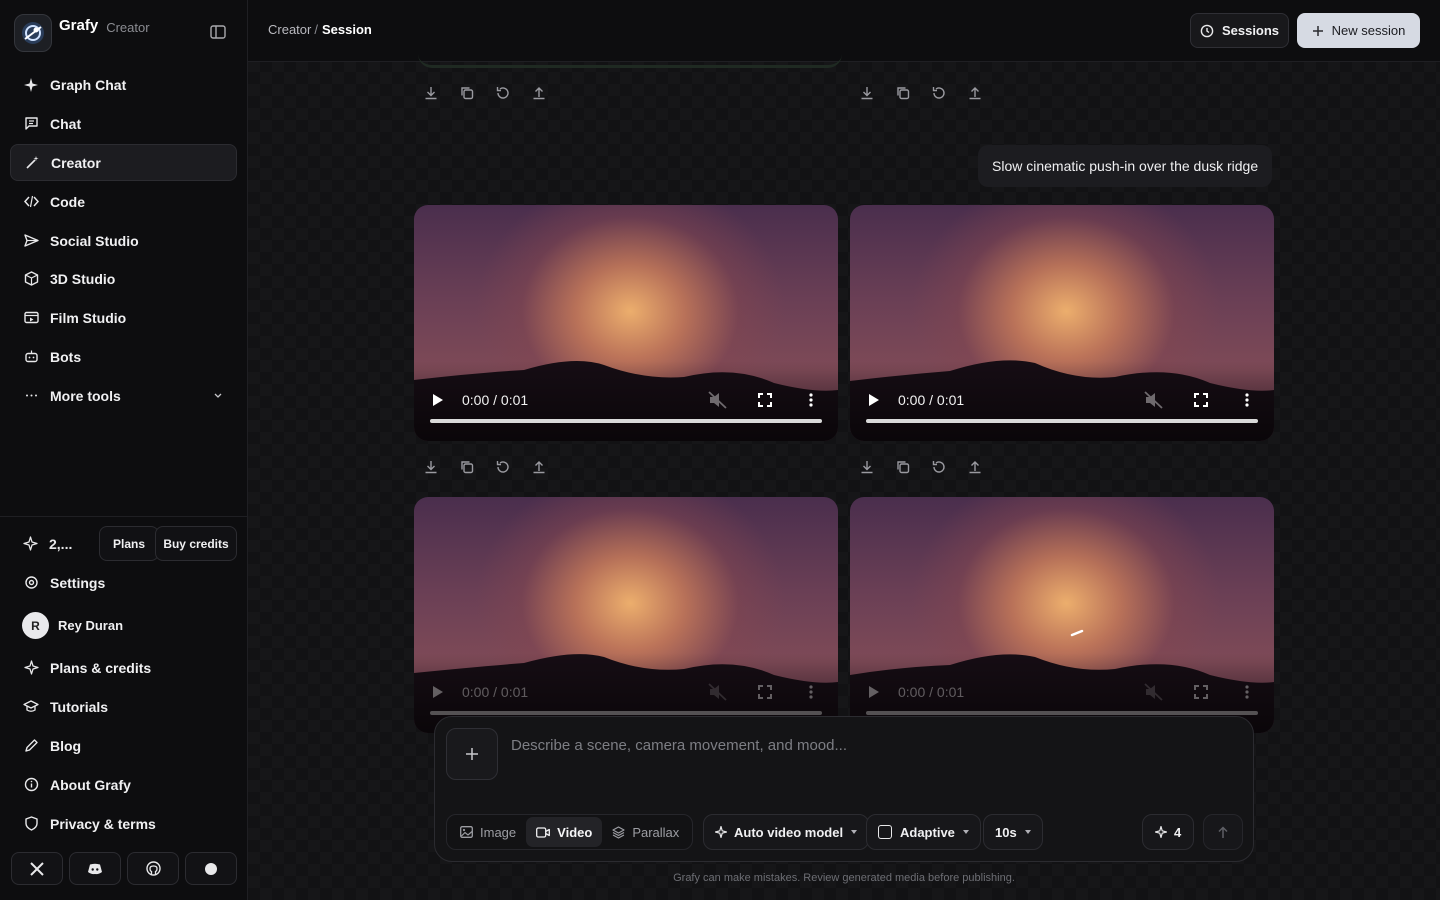 This screenshot has height=900, width=1440. What do you see at coordinates (31, 318) in the screenshot?
I see `film-icon` at bounding box center [31, 318].